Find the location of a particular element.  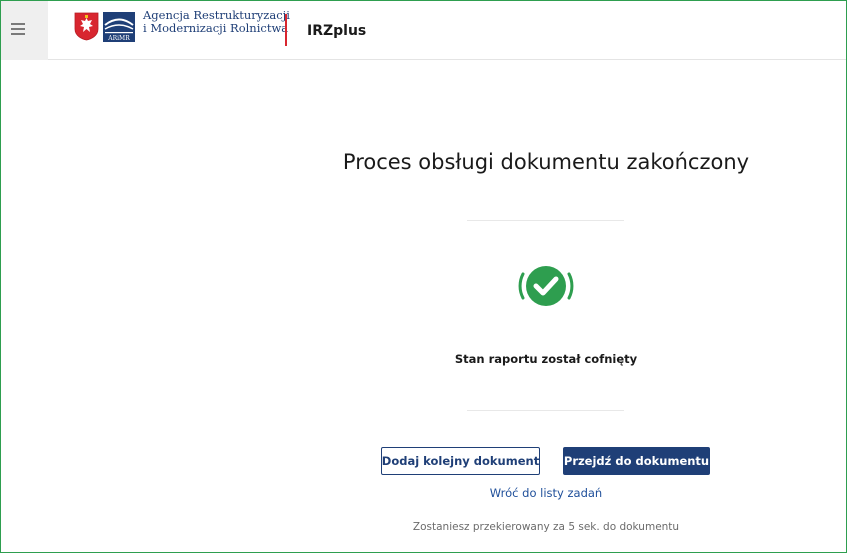

status-message: Stan raportu został cofnięty is located at coordinates (546, 359).